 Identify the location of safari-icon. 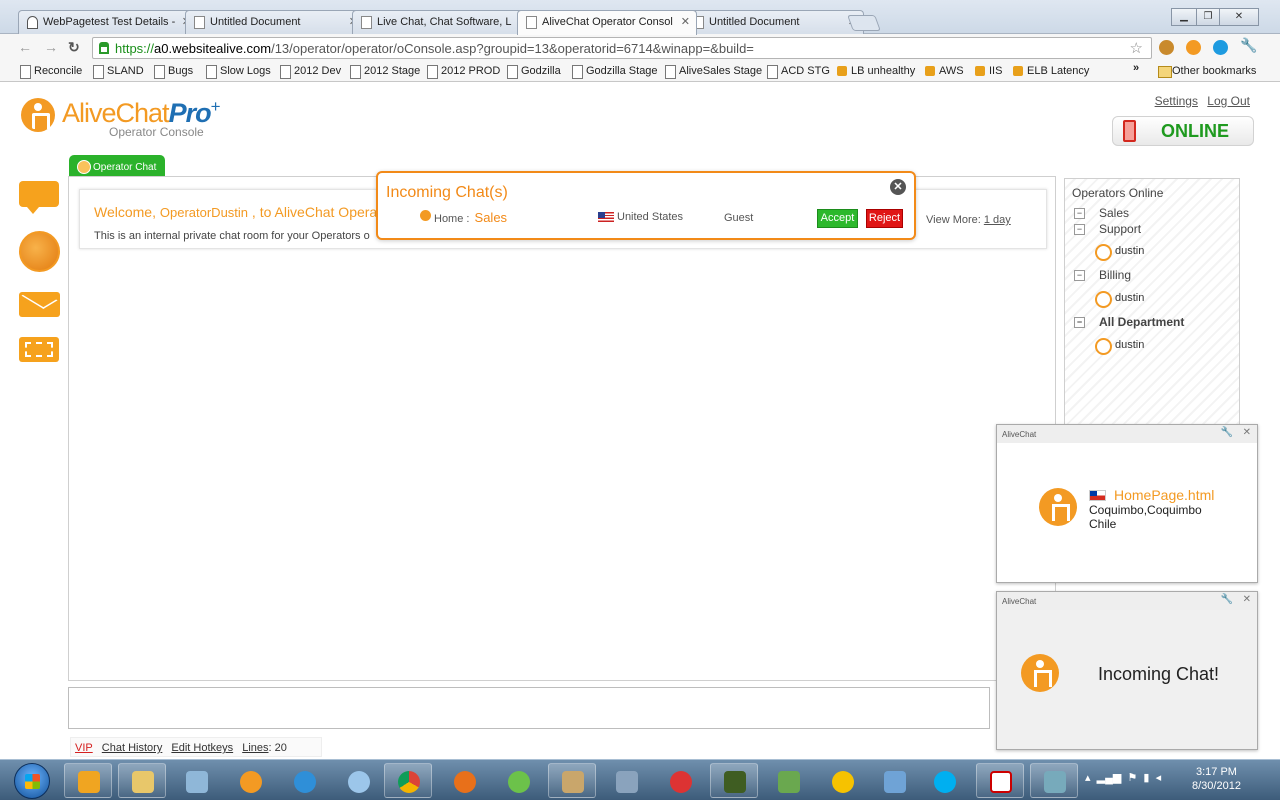
(359, 782).